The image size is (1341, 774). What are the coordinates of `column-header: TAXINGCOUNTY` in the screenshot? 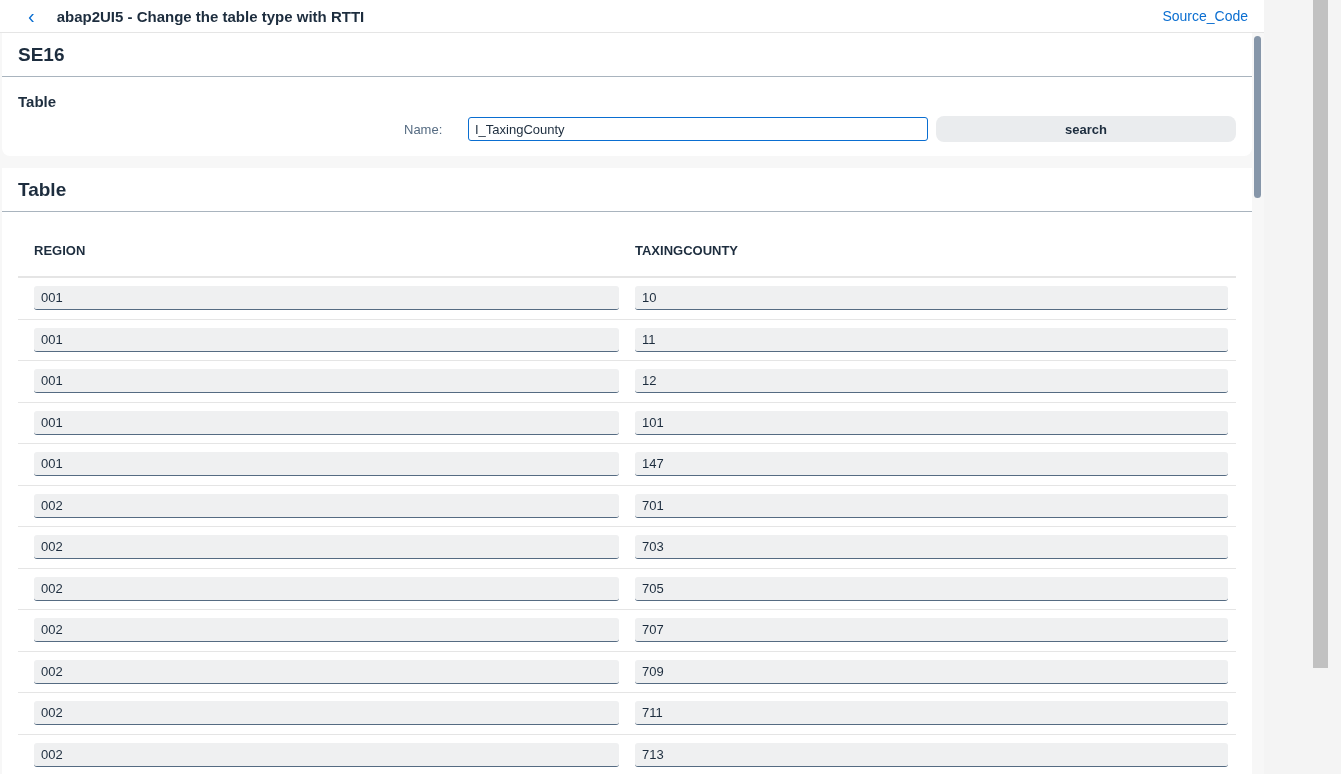 It's located at (687, 250).